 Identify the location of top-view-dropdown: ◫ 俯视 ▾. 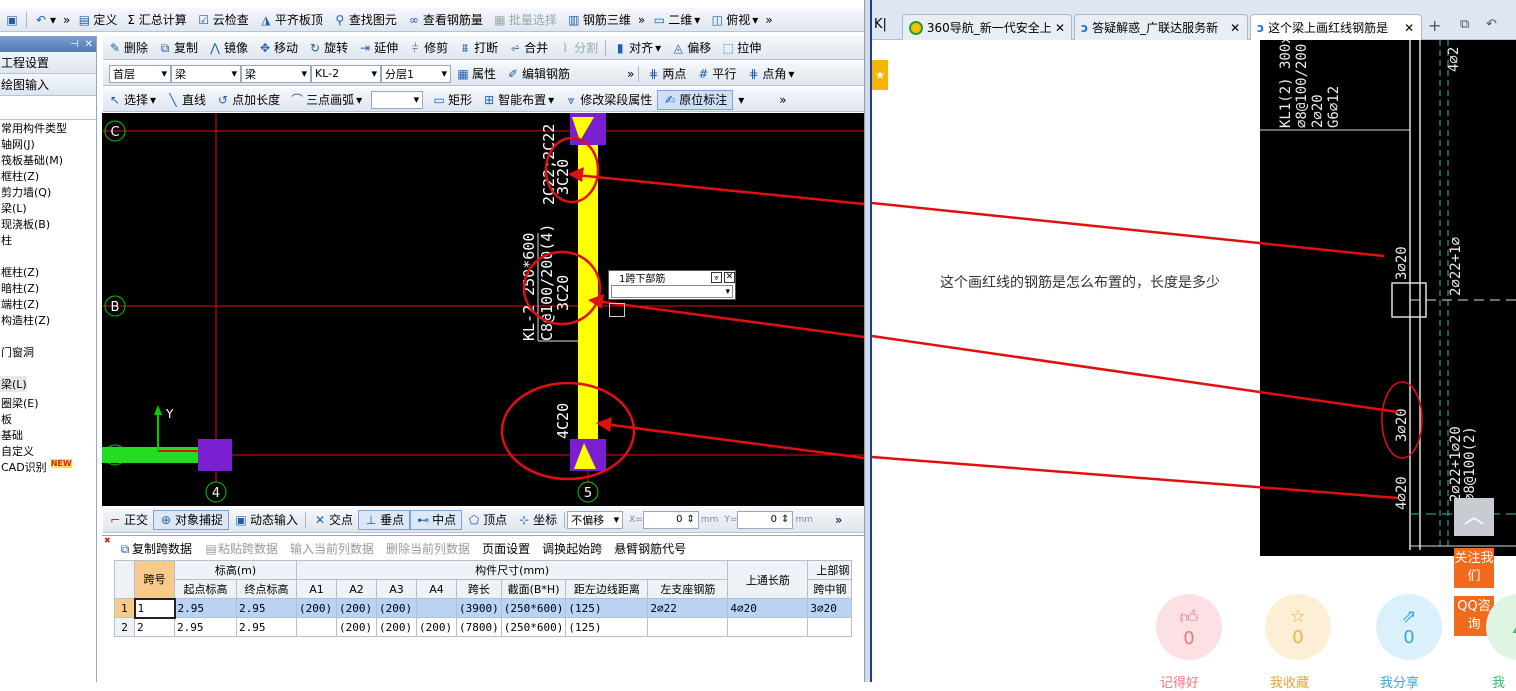
(734, 19).